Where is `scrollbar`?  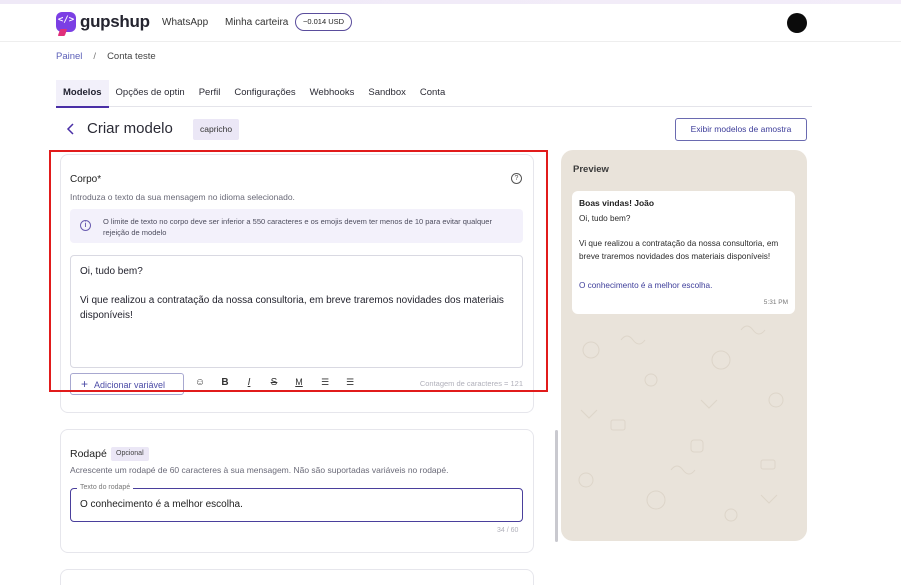 scrollbar is located at coordinates (556, 486).